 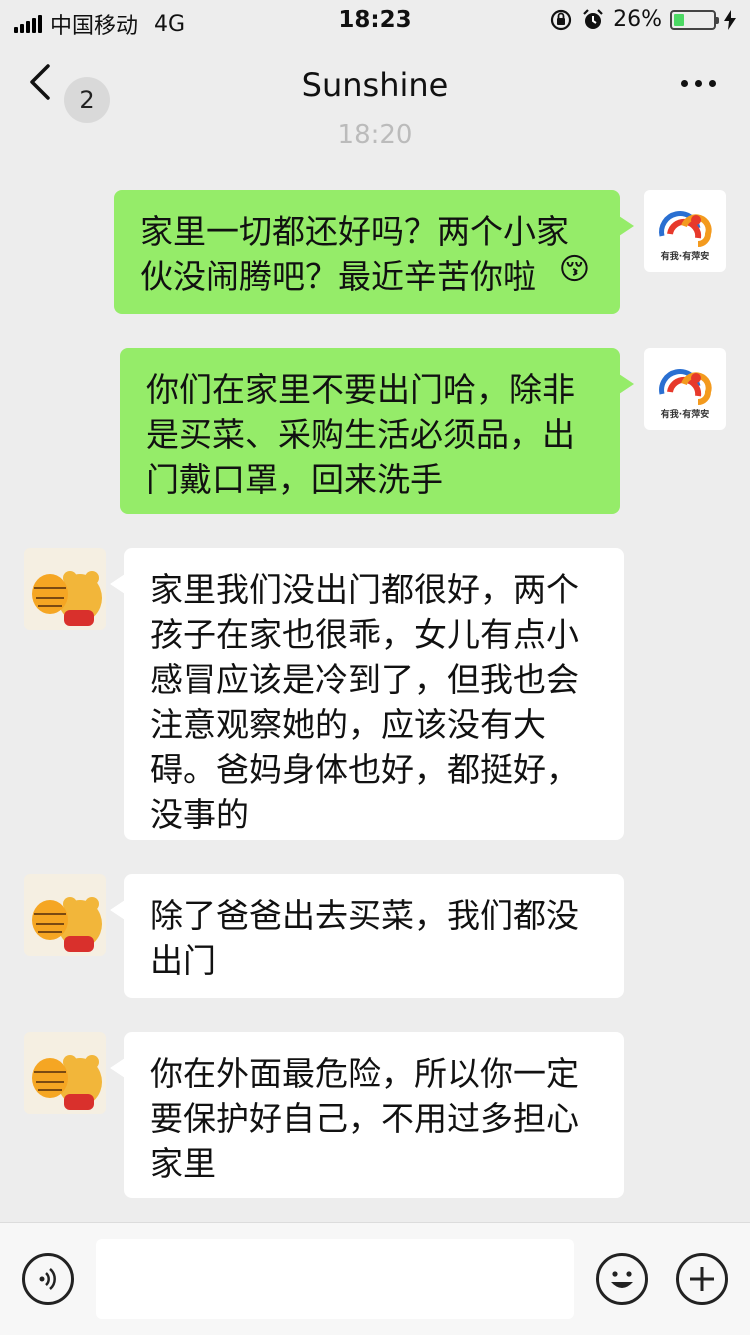 What do you see at coordinates (561, 19) in the screenshot?
I see `rotation-lock-icon` at bounding box center [561, 19].